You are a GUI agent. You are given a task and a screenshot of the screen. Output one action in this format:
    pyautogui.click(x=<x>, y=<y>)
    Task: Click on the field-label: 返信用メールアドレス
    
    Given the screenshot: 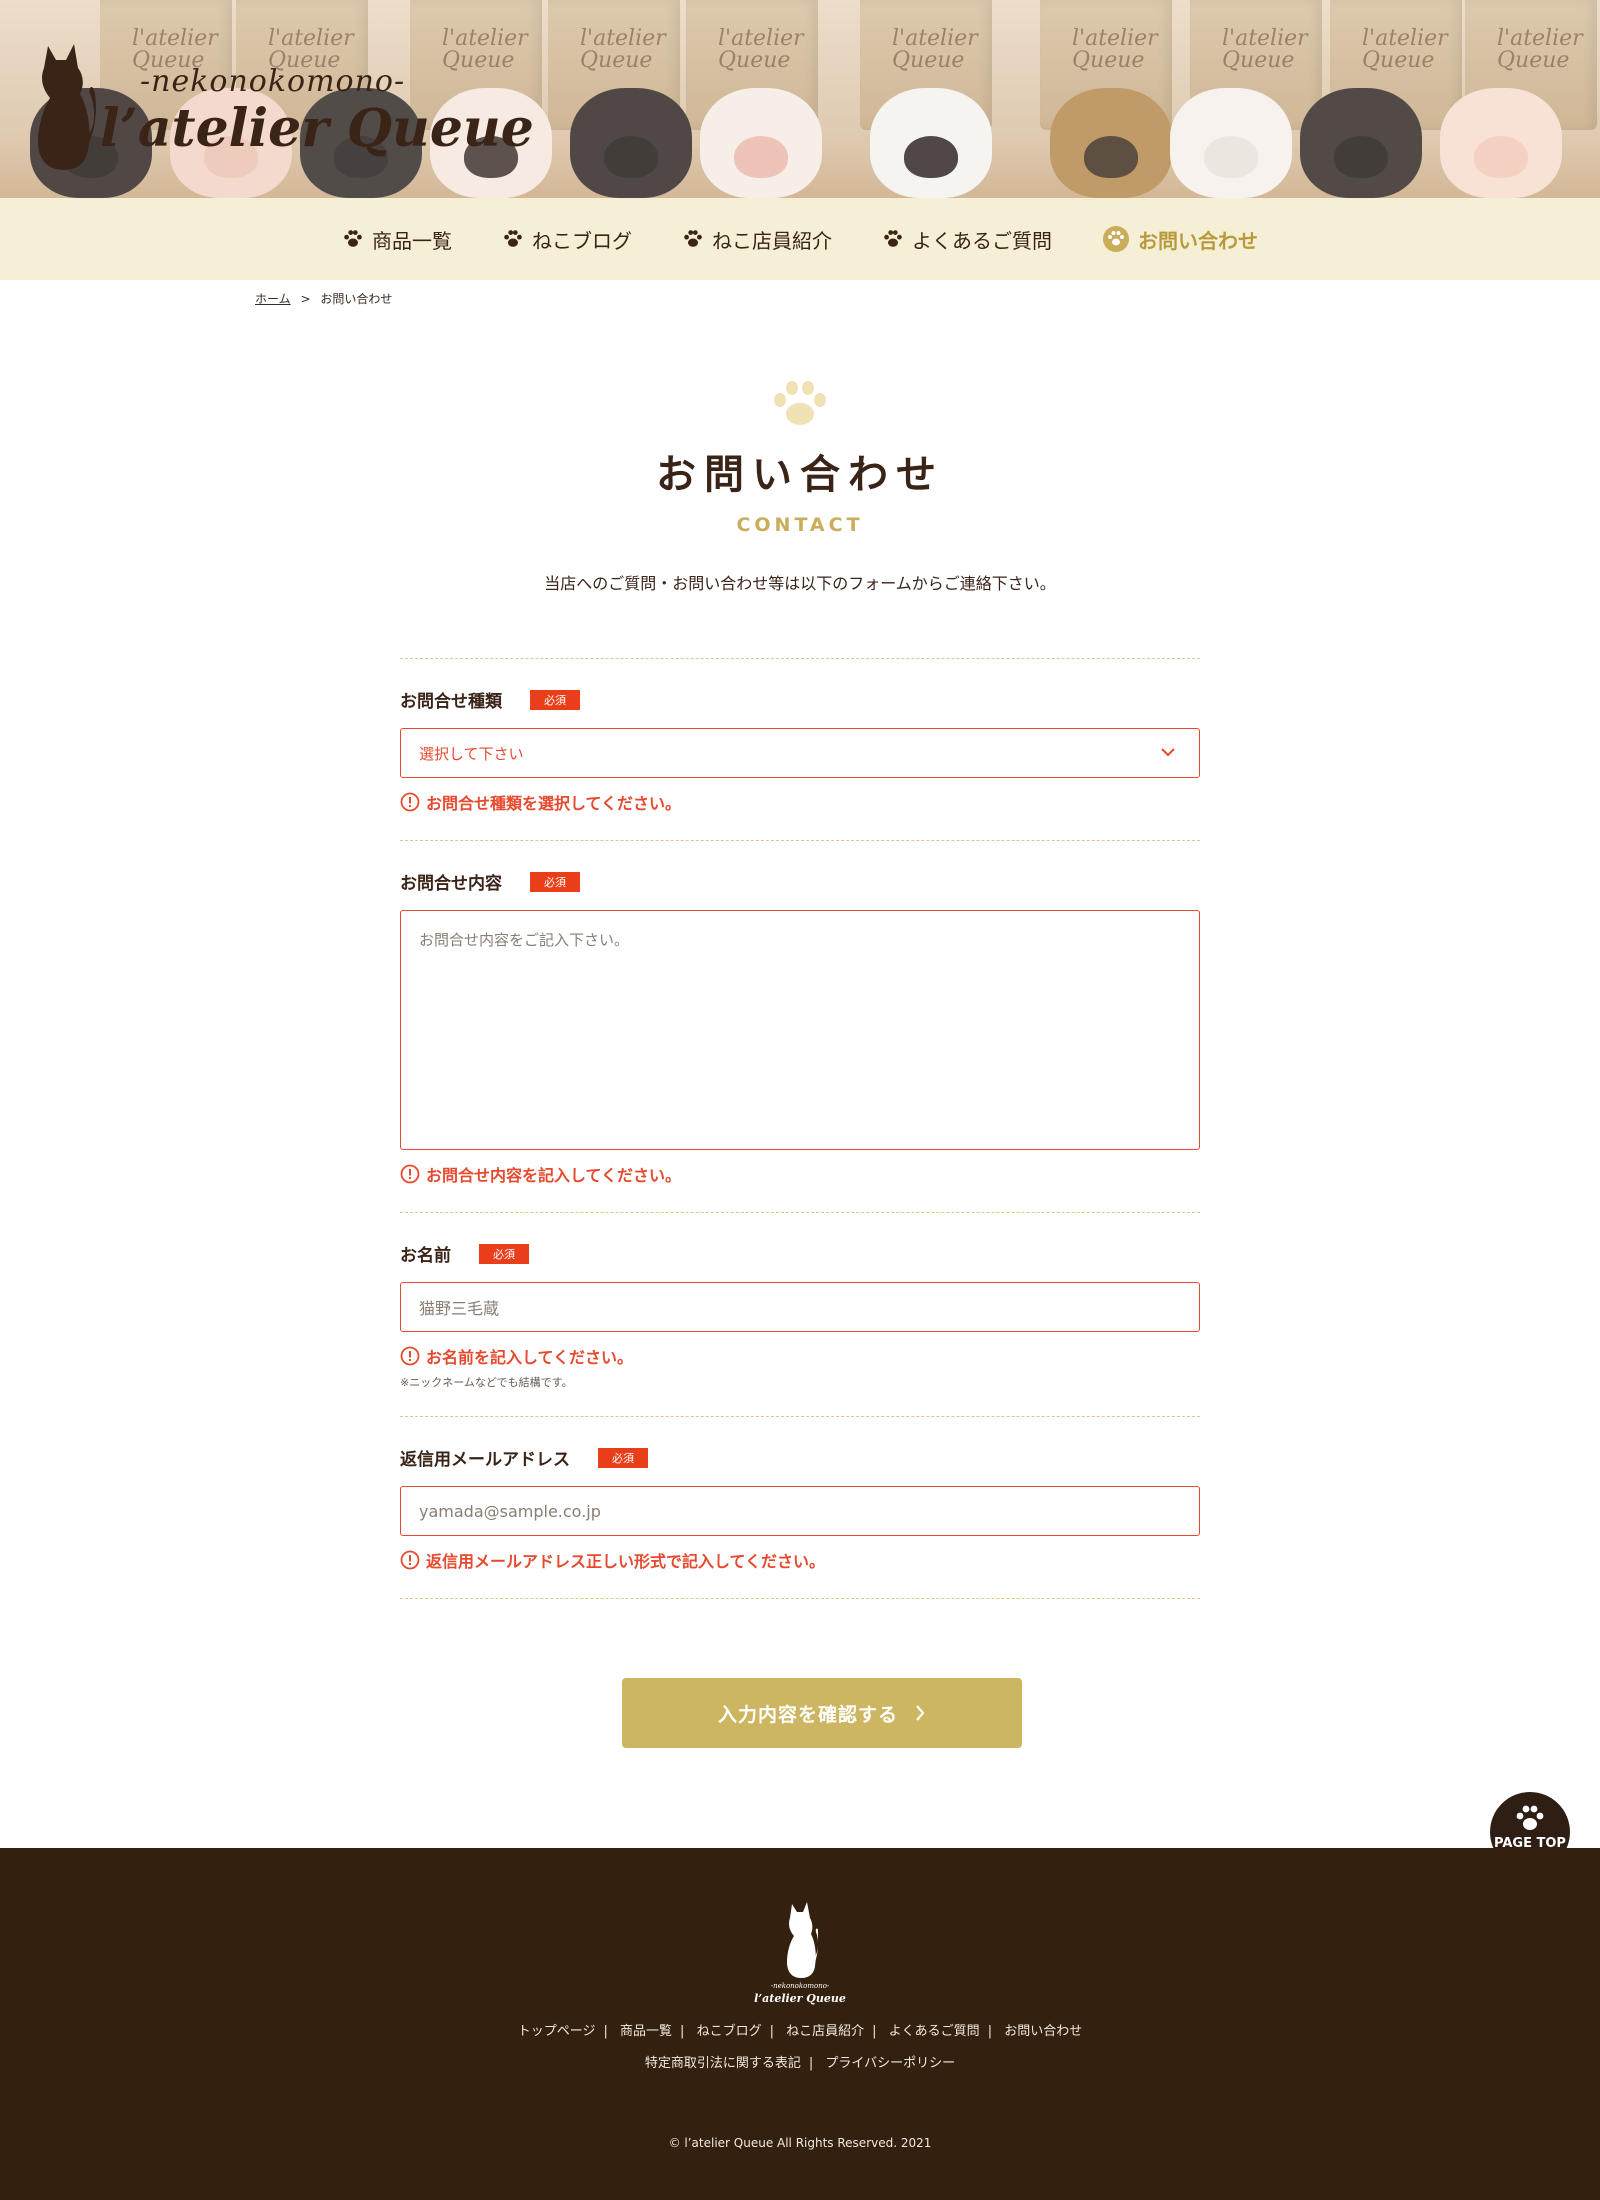 What is the action you would take?
    pyautogui.click(x=485, y=1460)
    